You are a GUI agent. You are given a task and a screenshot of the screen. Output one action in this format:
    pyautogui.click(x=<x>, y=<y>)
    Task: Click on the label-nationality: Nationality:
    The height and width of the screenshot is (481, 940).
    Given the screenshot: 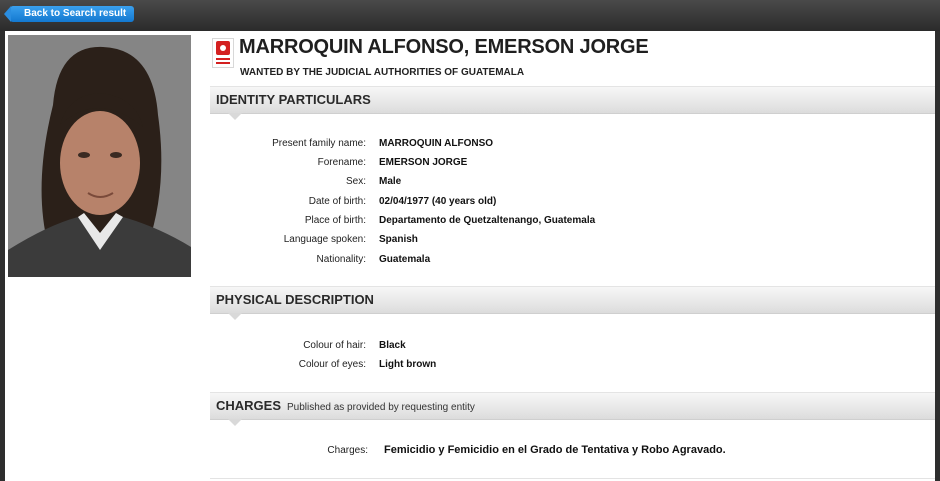 What is the action you would take?
    pyautogui.click(x=341, y=259)
    